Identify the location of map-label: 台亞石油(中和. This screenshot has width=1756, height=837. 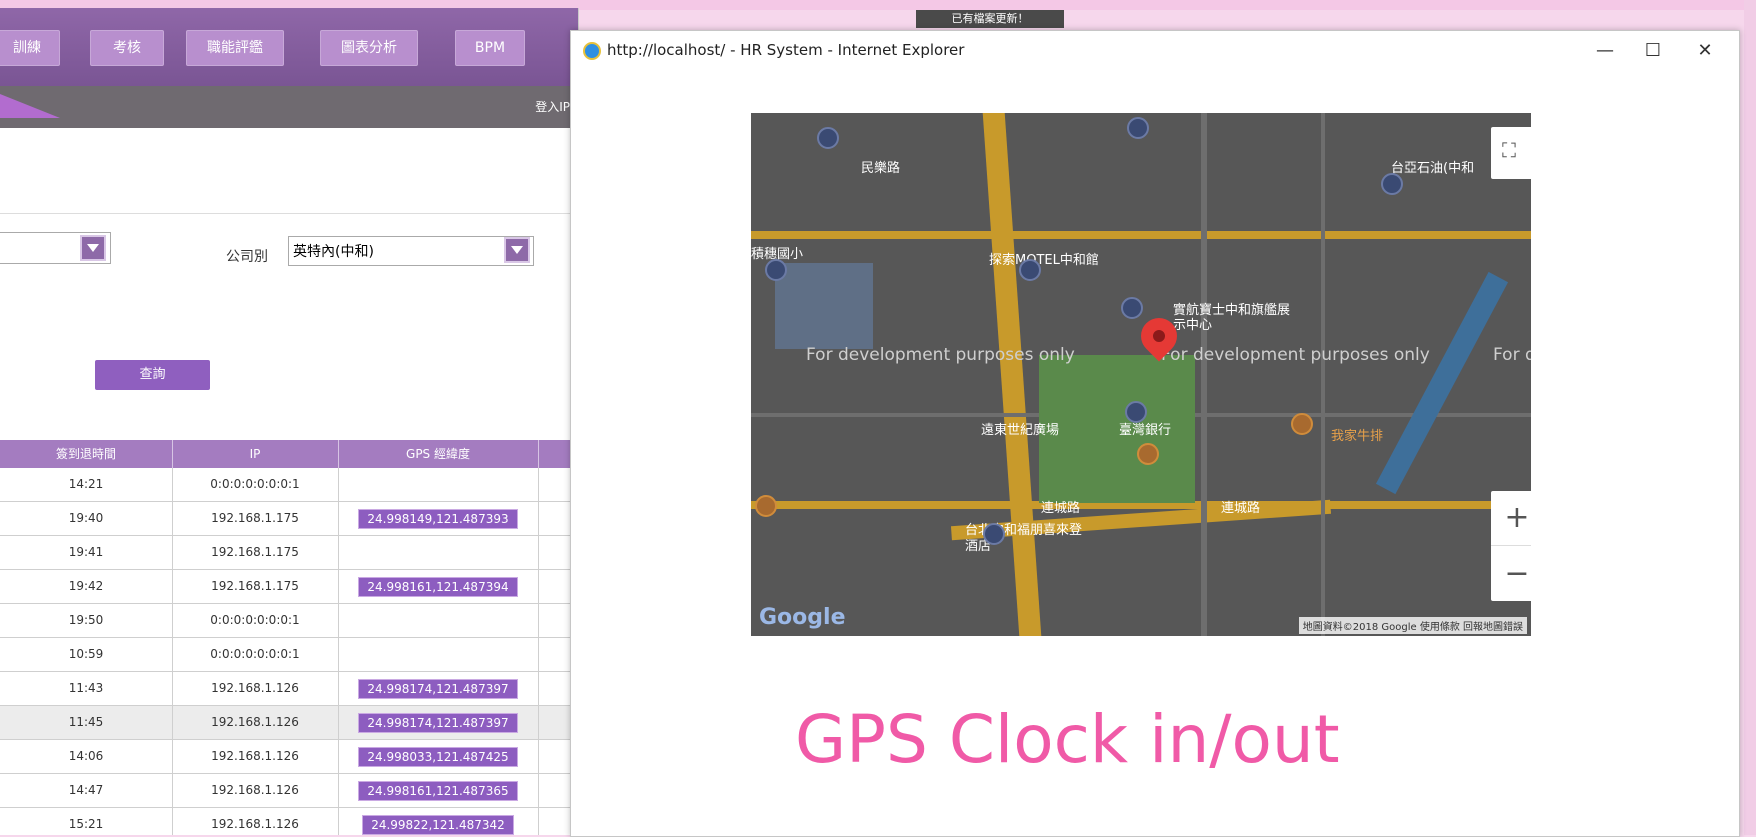
(1433, 168).